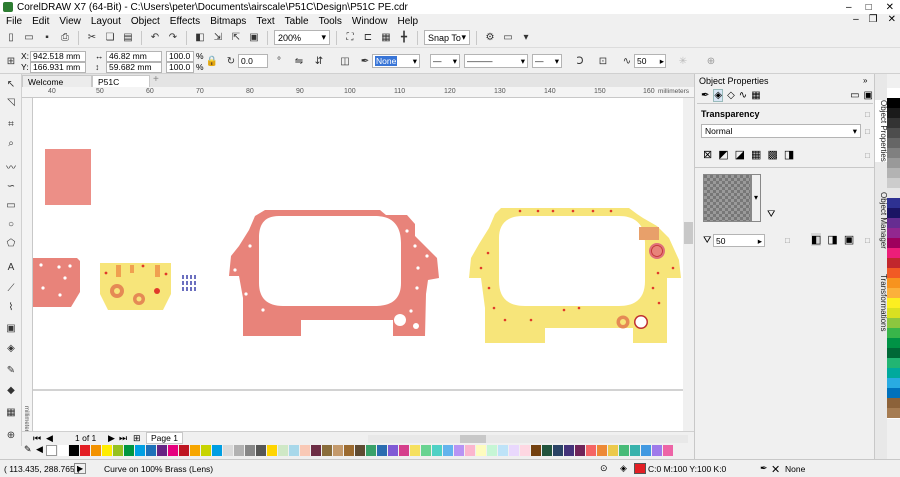 Image resolution: width=900 pixels, height=477 pixels. What do you see at coordinates (740, 154) in the screenshot?
I see `fountain-transparency-icon: ◪` at bounding box center [740, 154].